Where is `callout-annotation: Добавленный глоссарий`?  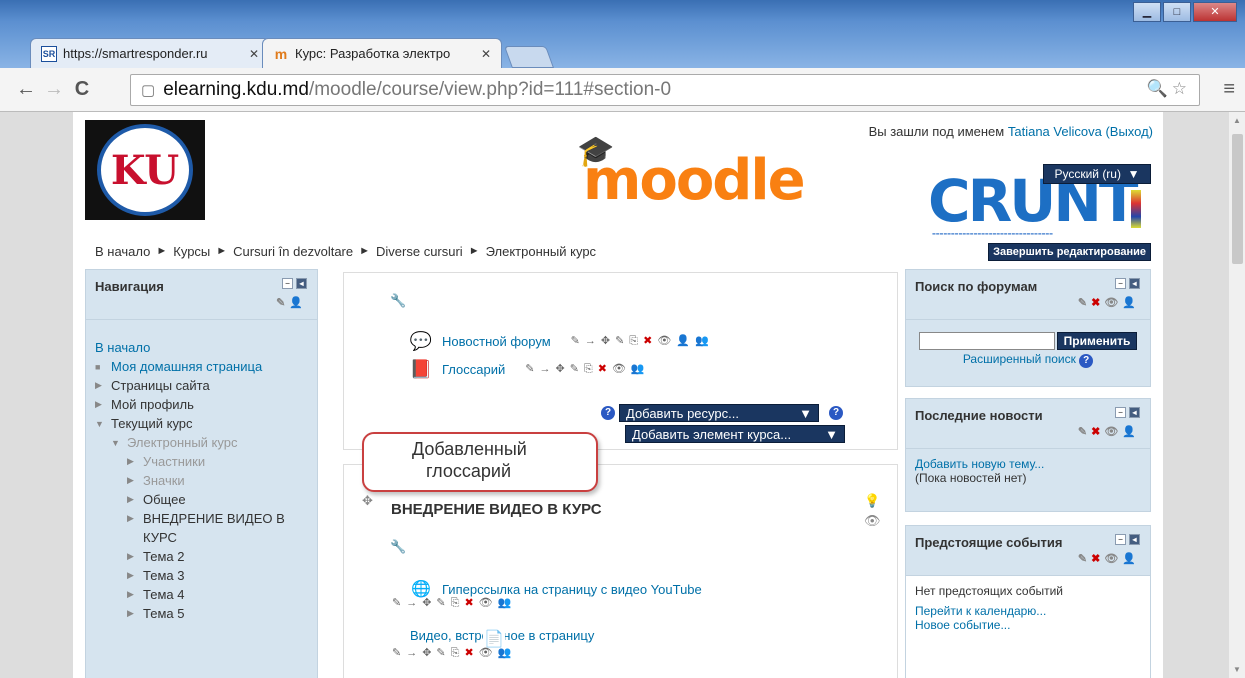 callout-annotation: Добавленный глоссарий is located at coordinates (480, 462).